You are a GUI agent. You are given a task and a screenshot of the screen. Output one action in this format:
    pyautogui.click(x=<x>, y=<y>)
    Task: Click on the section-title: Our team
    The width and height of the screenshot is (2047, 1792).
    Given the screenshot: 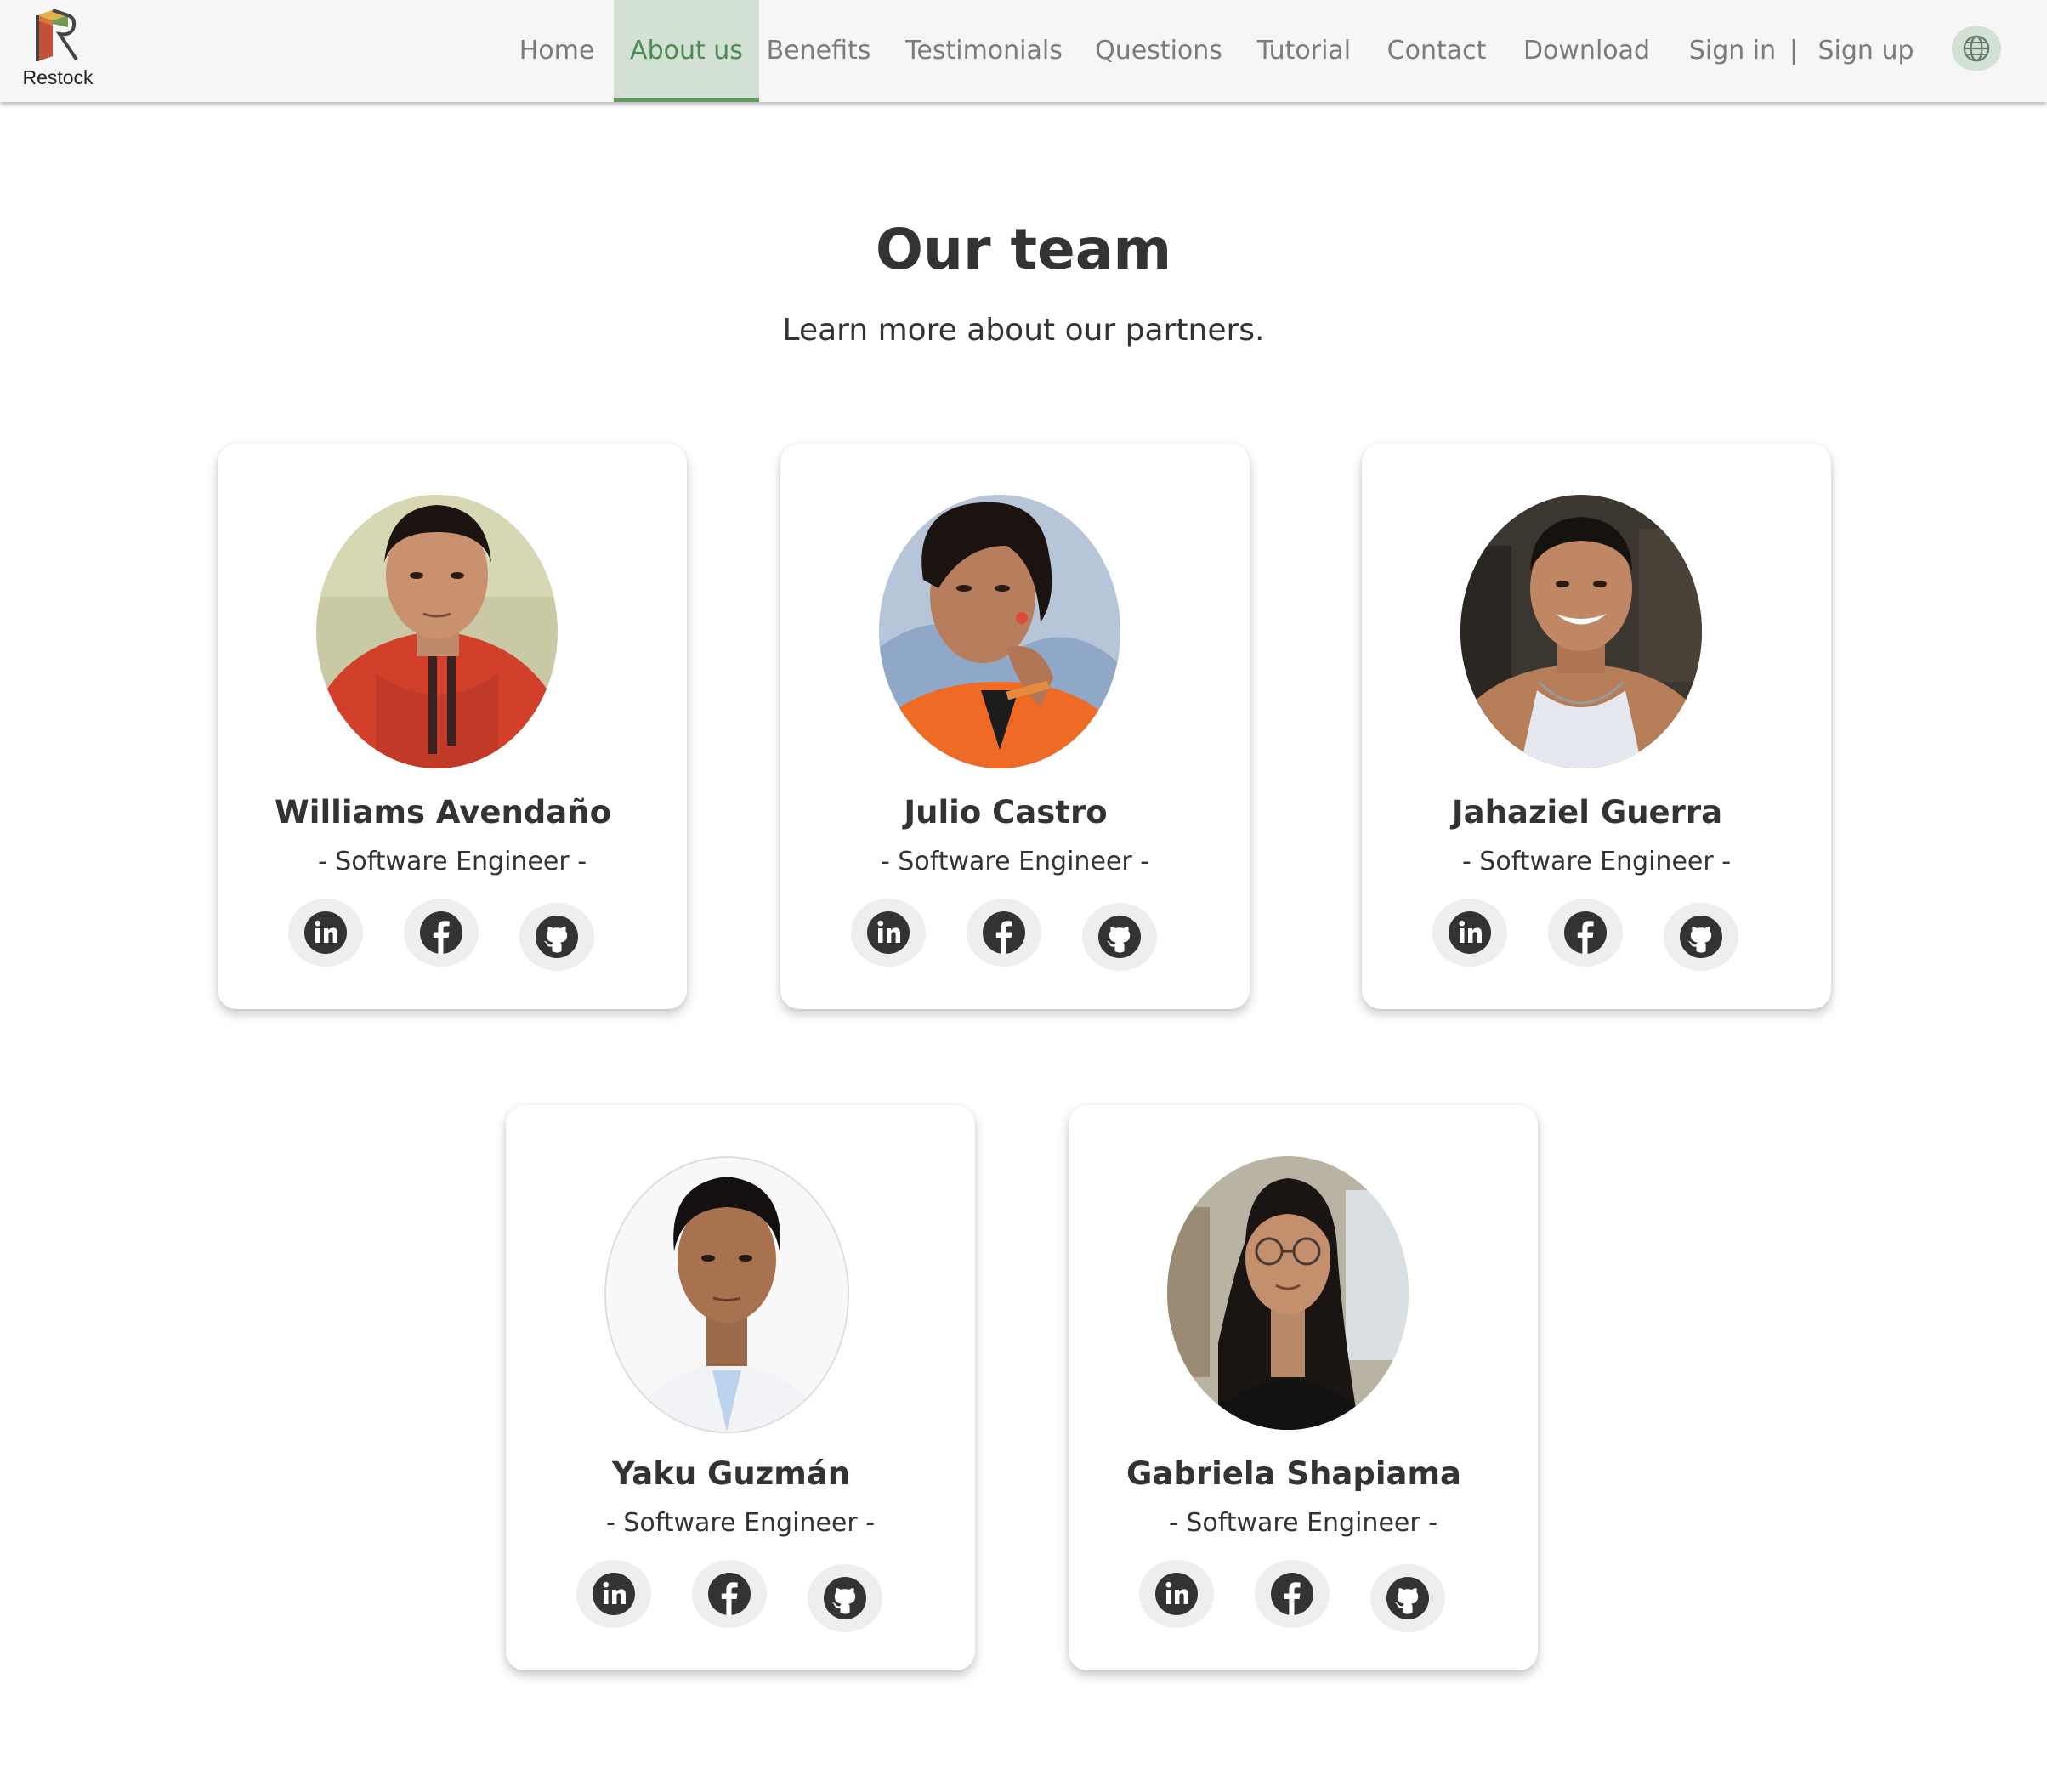 What is the action you would take?
    pyautogui.click(x=1023, y=250)
    